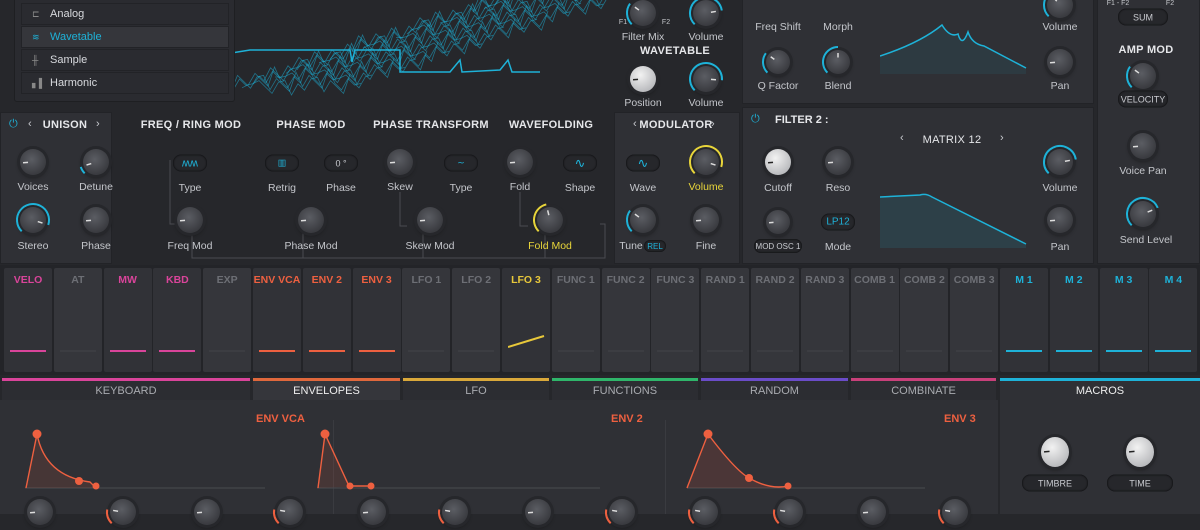  Describe the element at coordinates (643, 13) in the screenshot. I see `filter-mix-knob` at that location.